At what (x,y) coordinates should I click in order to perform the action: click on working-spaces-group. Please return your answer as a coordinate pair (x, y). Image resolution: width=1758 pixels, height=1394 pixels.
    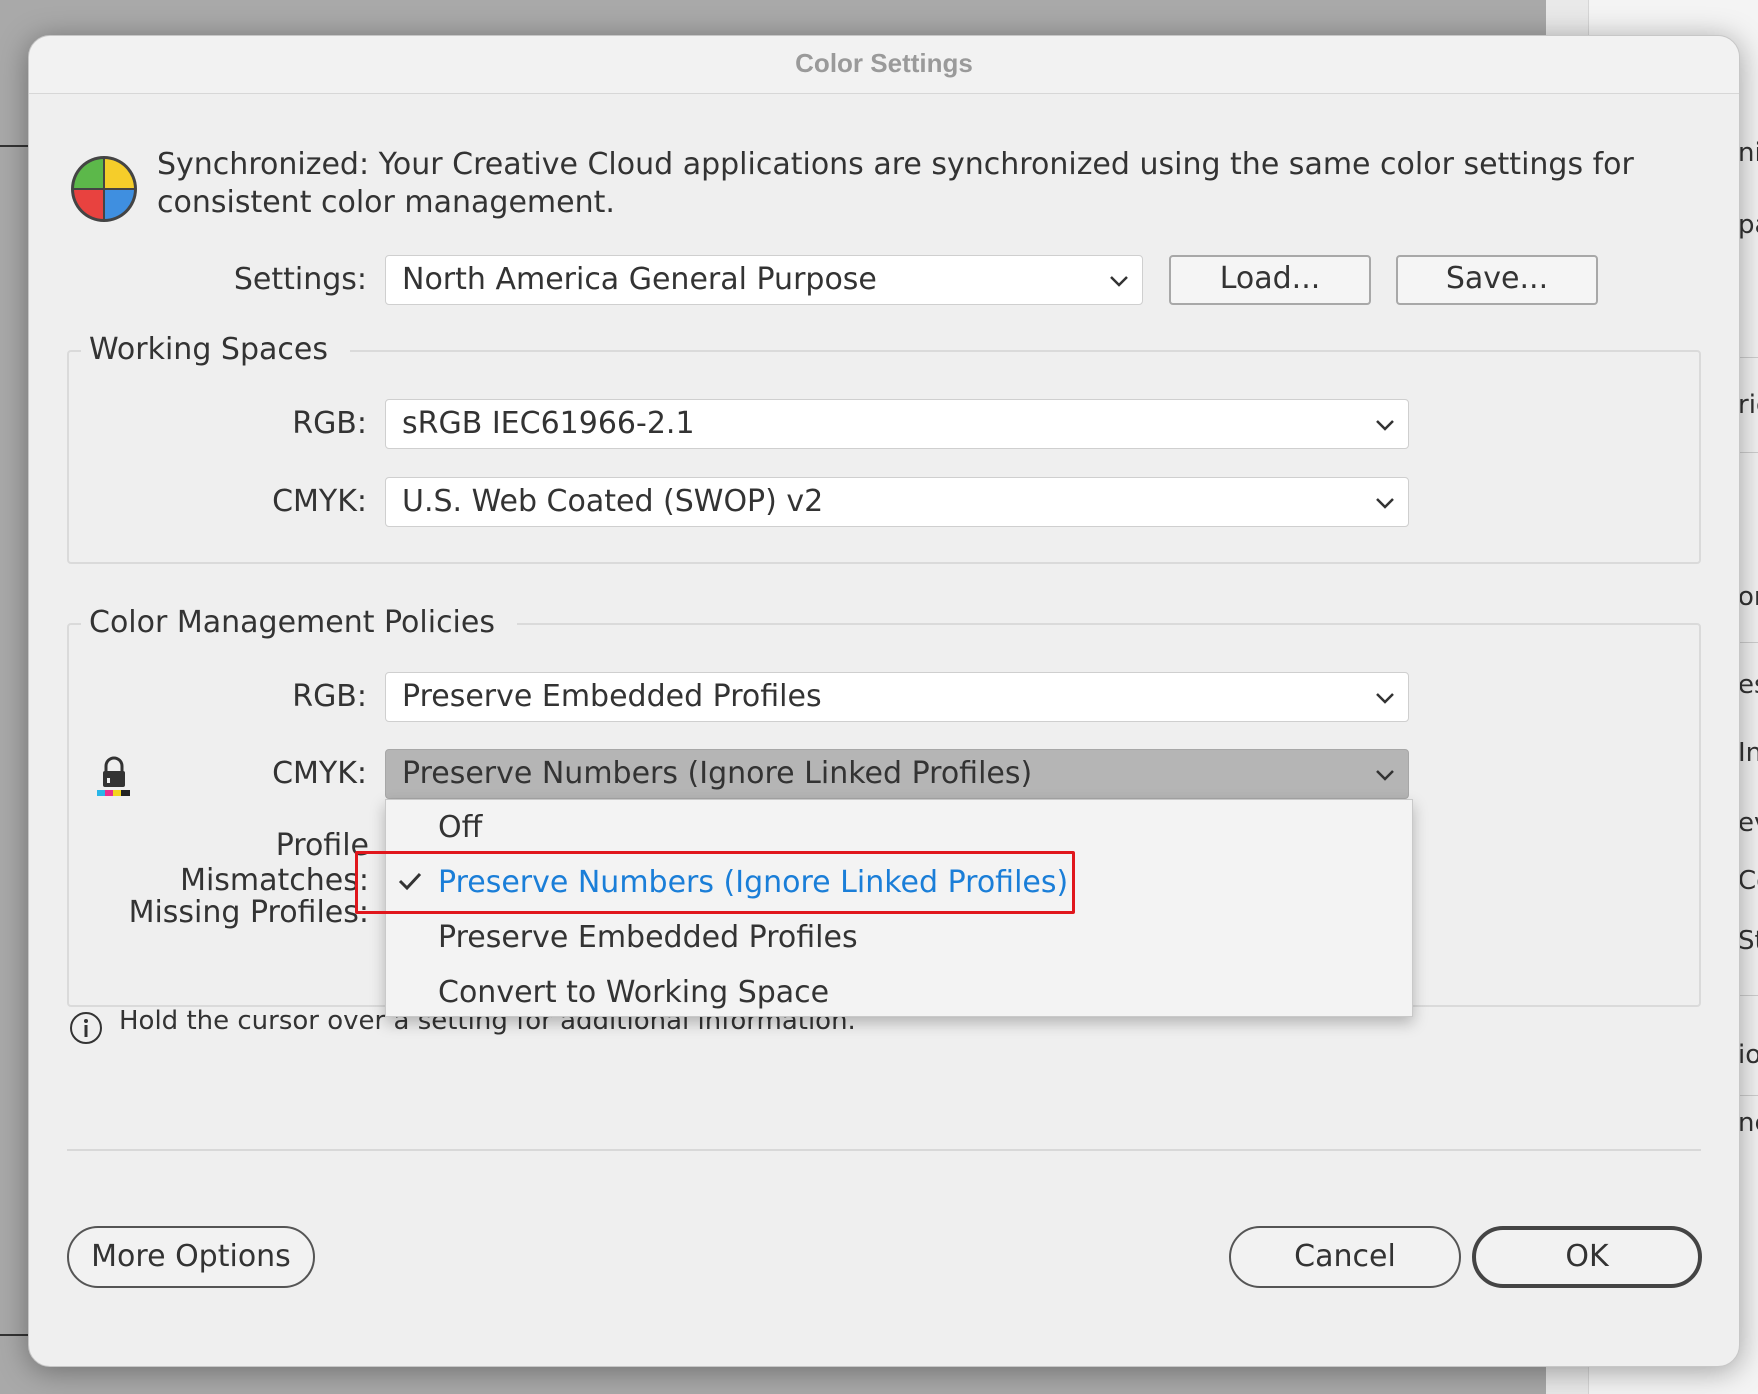
    Looking at the image, I should click on (884, 457).